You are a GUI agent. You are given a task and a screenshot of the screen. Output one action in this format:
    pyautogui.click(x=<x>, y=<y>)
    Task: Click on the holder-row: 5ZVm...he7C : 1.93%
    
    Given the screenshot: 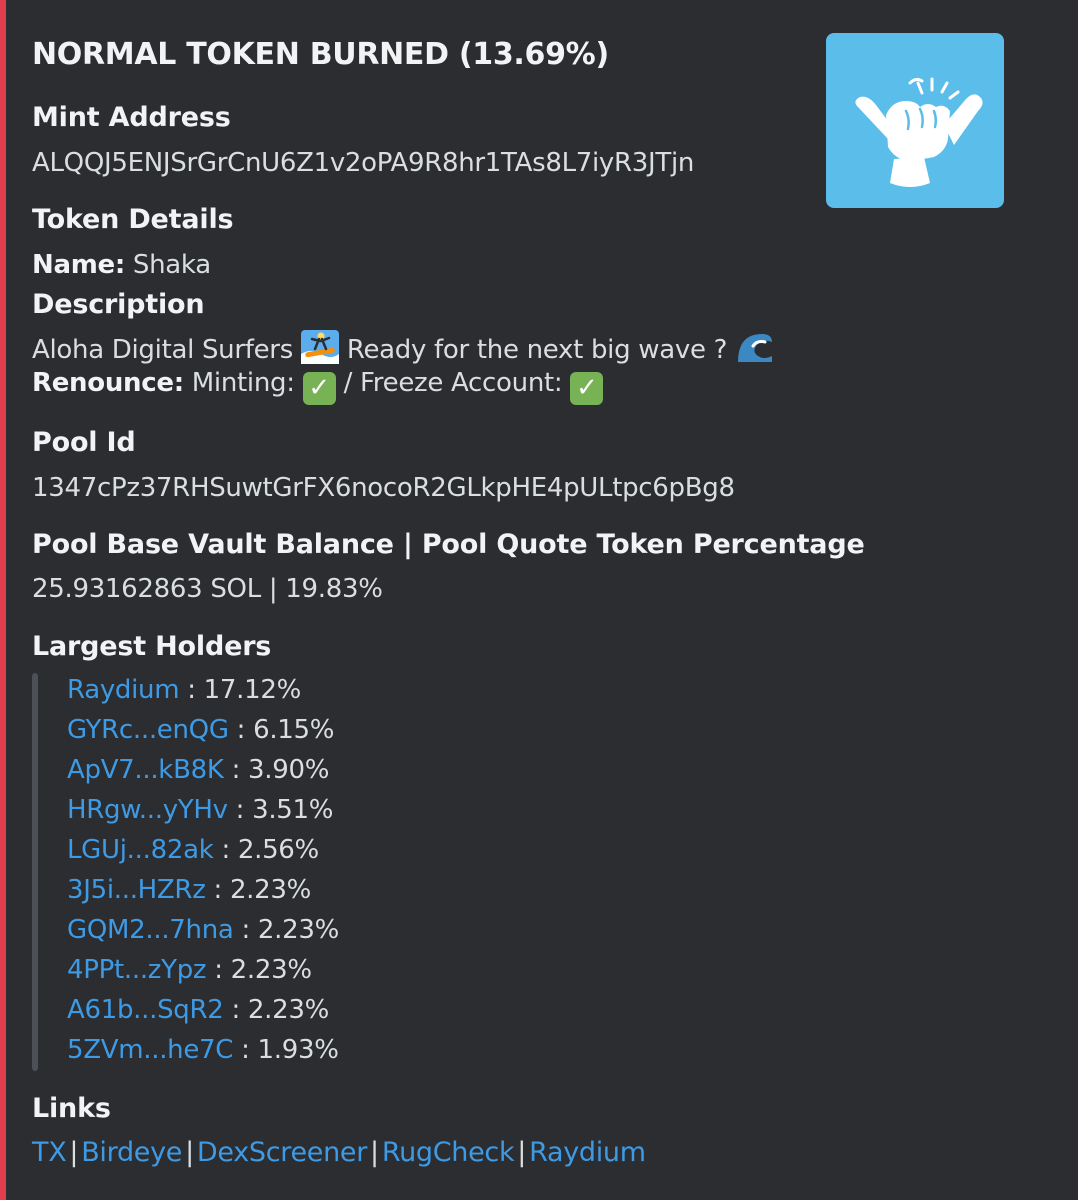 What is the action you would take?
    pyautogui.click(x=203, y=1050)
    